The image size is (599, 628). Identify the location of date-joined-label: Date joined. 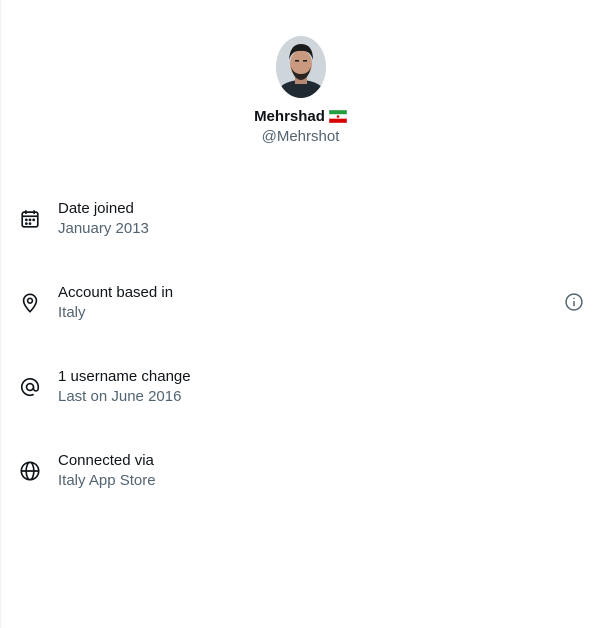
(96, 208).